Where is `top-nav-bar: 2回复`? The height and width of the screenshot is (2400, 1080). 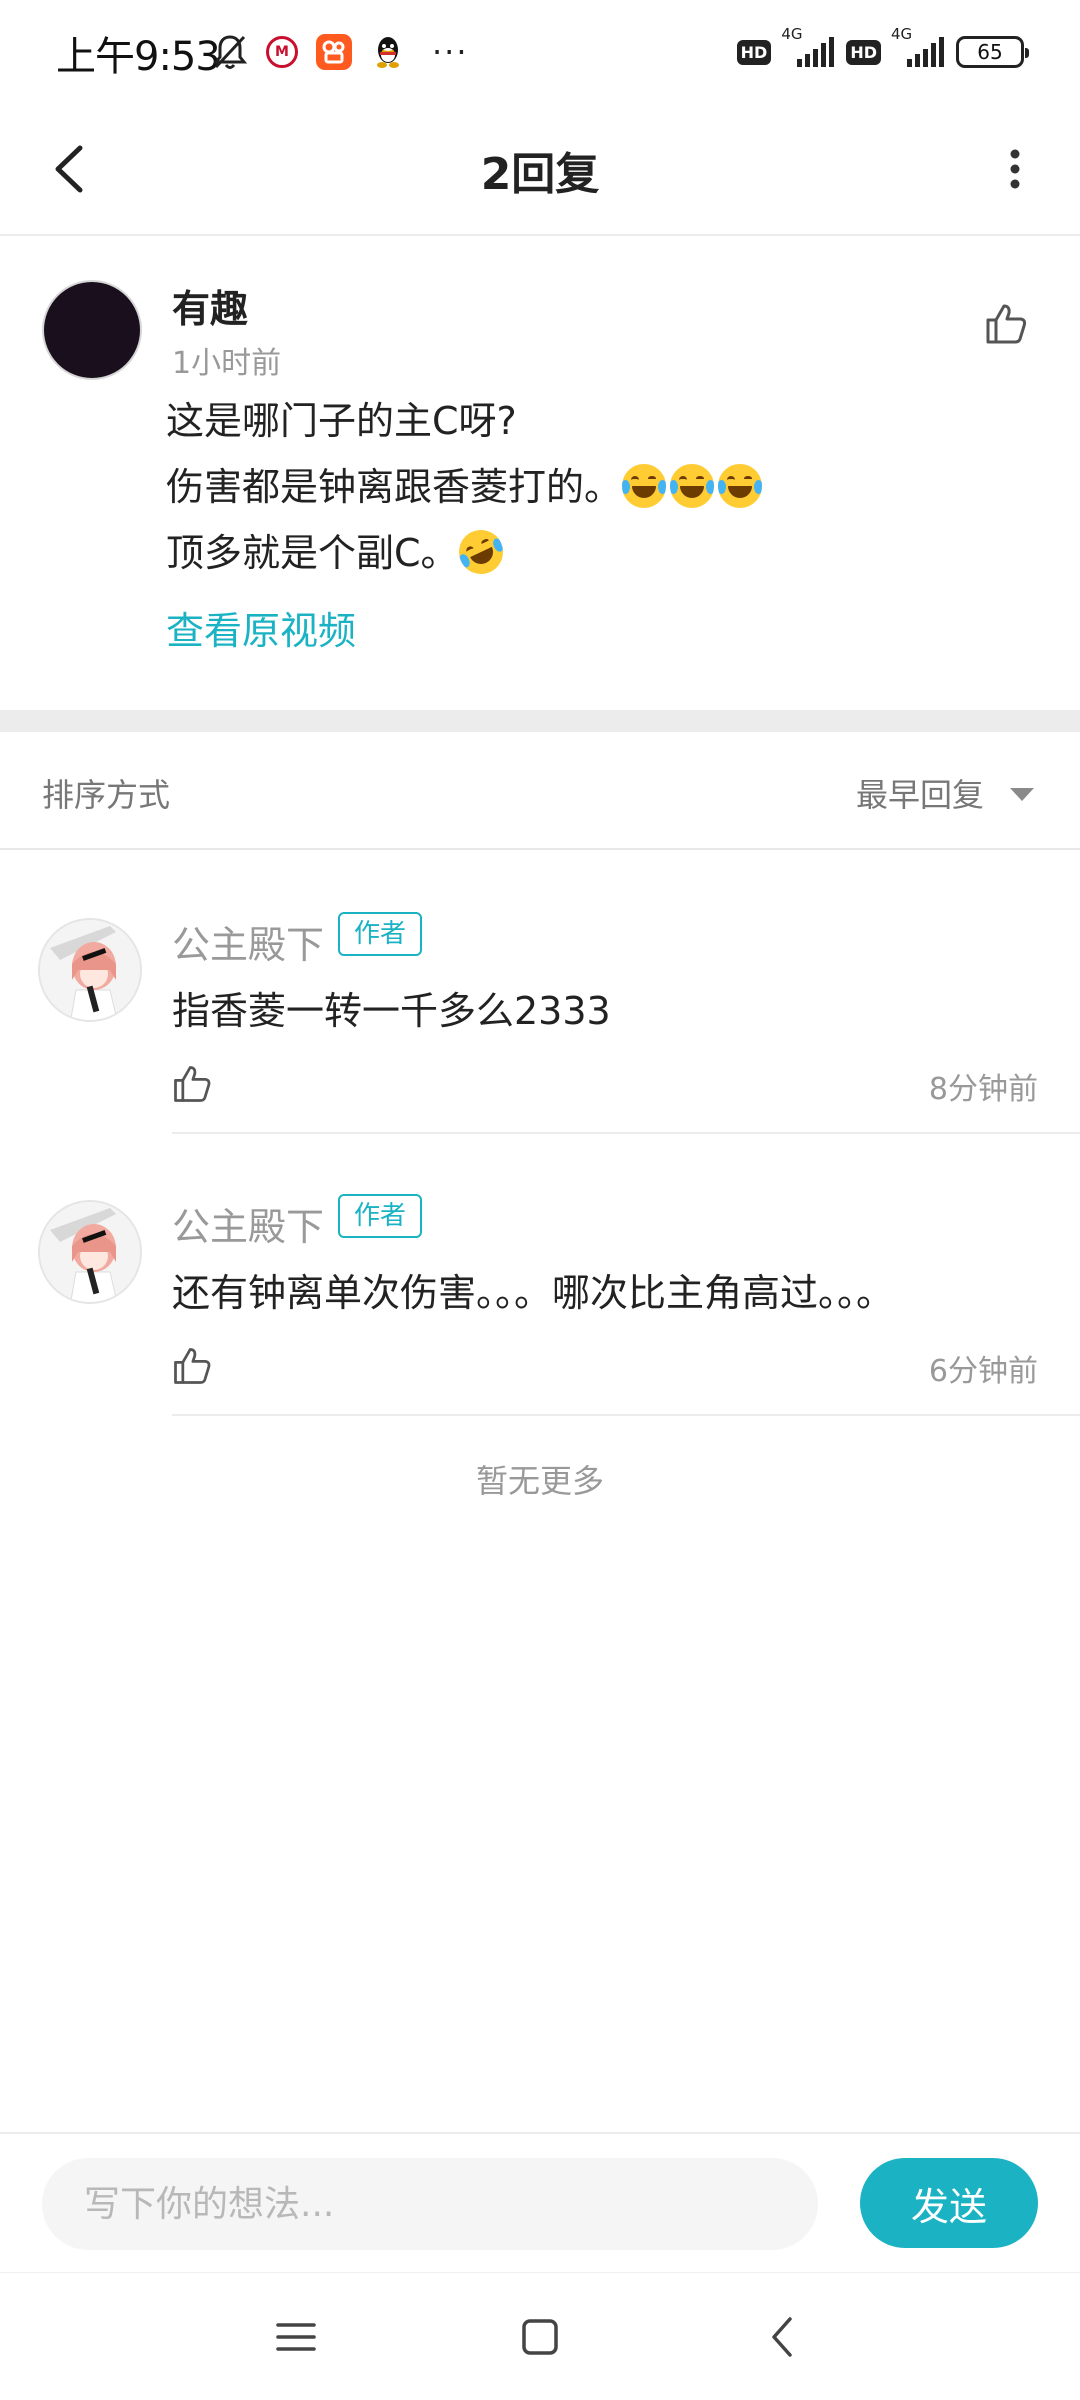 top-nav-bar: 2回复 is located at coordinates (540, 170).